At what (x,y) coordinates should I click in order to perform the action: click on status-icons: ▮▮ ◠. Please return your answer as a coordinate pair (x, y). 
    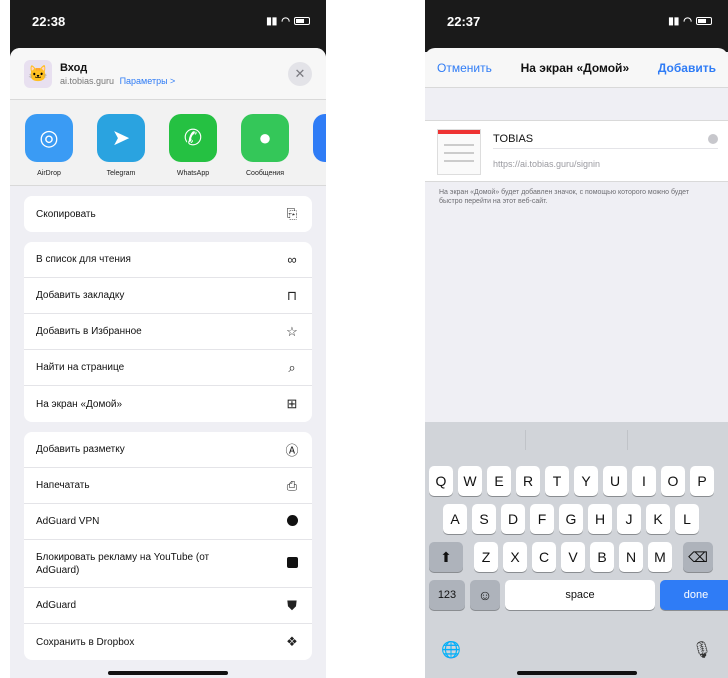
    Looking at the image, I should click on (690, 21).